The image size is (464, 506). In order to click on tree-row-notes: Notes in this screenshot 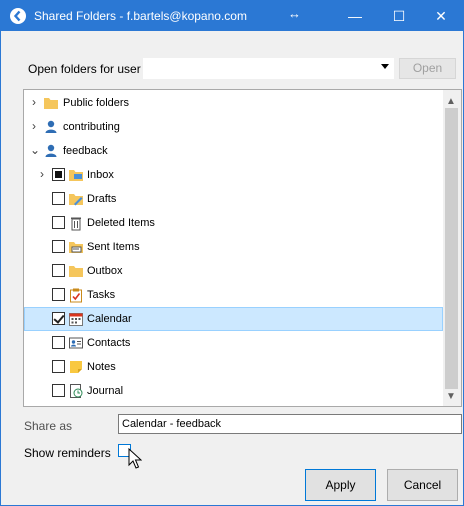, I will do `click(233, 367)`.